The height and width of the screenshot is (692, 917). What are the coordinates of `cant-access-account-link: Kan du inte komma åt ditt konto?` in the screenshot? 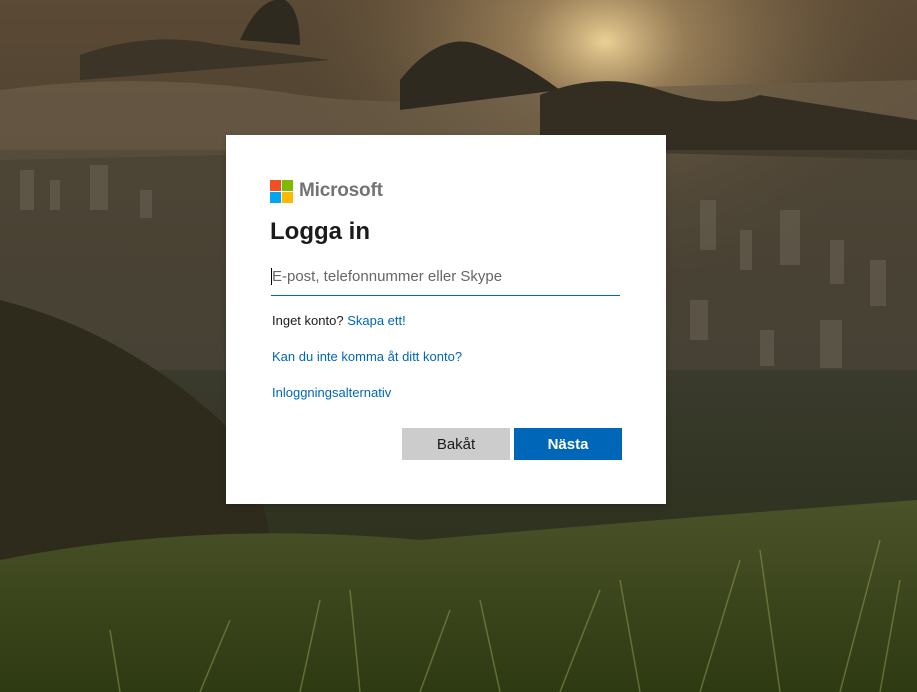 It's located at (367, 356).